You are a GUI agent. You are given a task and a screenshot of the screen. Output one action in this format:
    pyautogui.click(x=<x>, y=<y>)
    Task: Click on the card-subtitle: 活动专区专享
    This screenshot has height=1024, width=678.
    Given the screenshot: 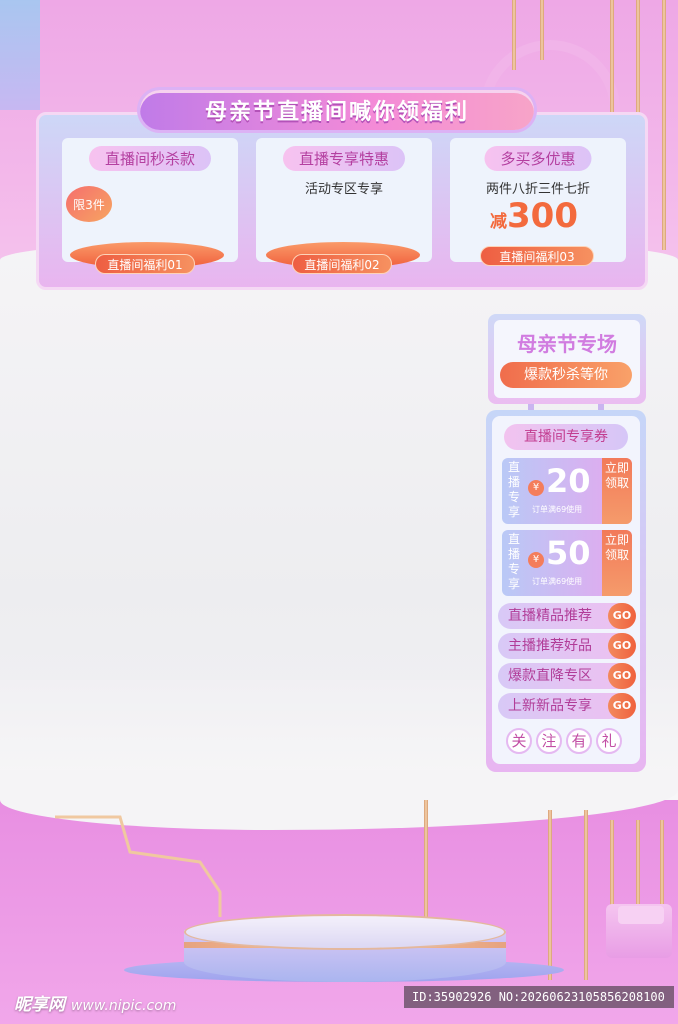 What is the action you would take?
    pyautogui.click(x=343, y=189)
    